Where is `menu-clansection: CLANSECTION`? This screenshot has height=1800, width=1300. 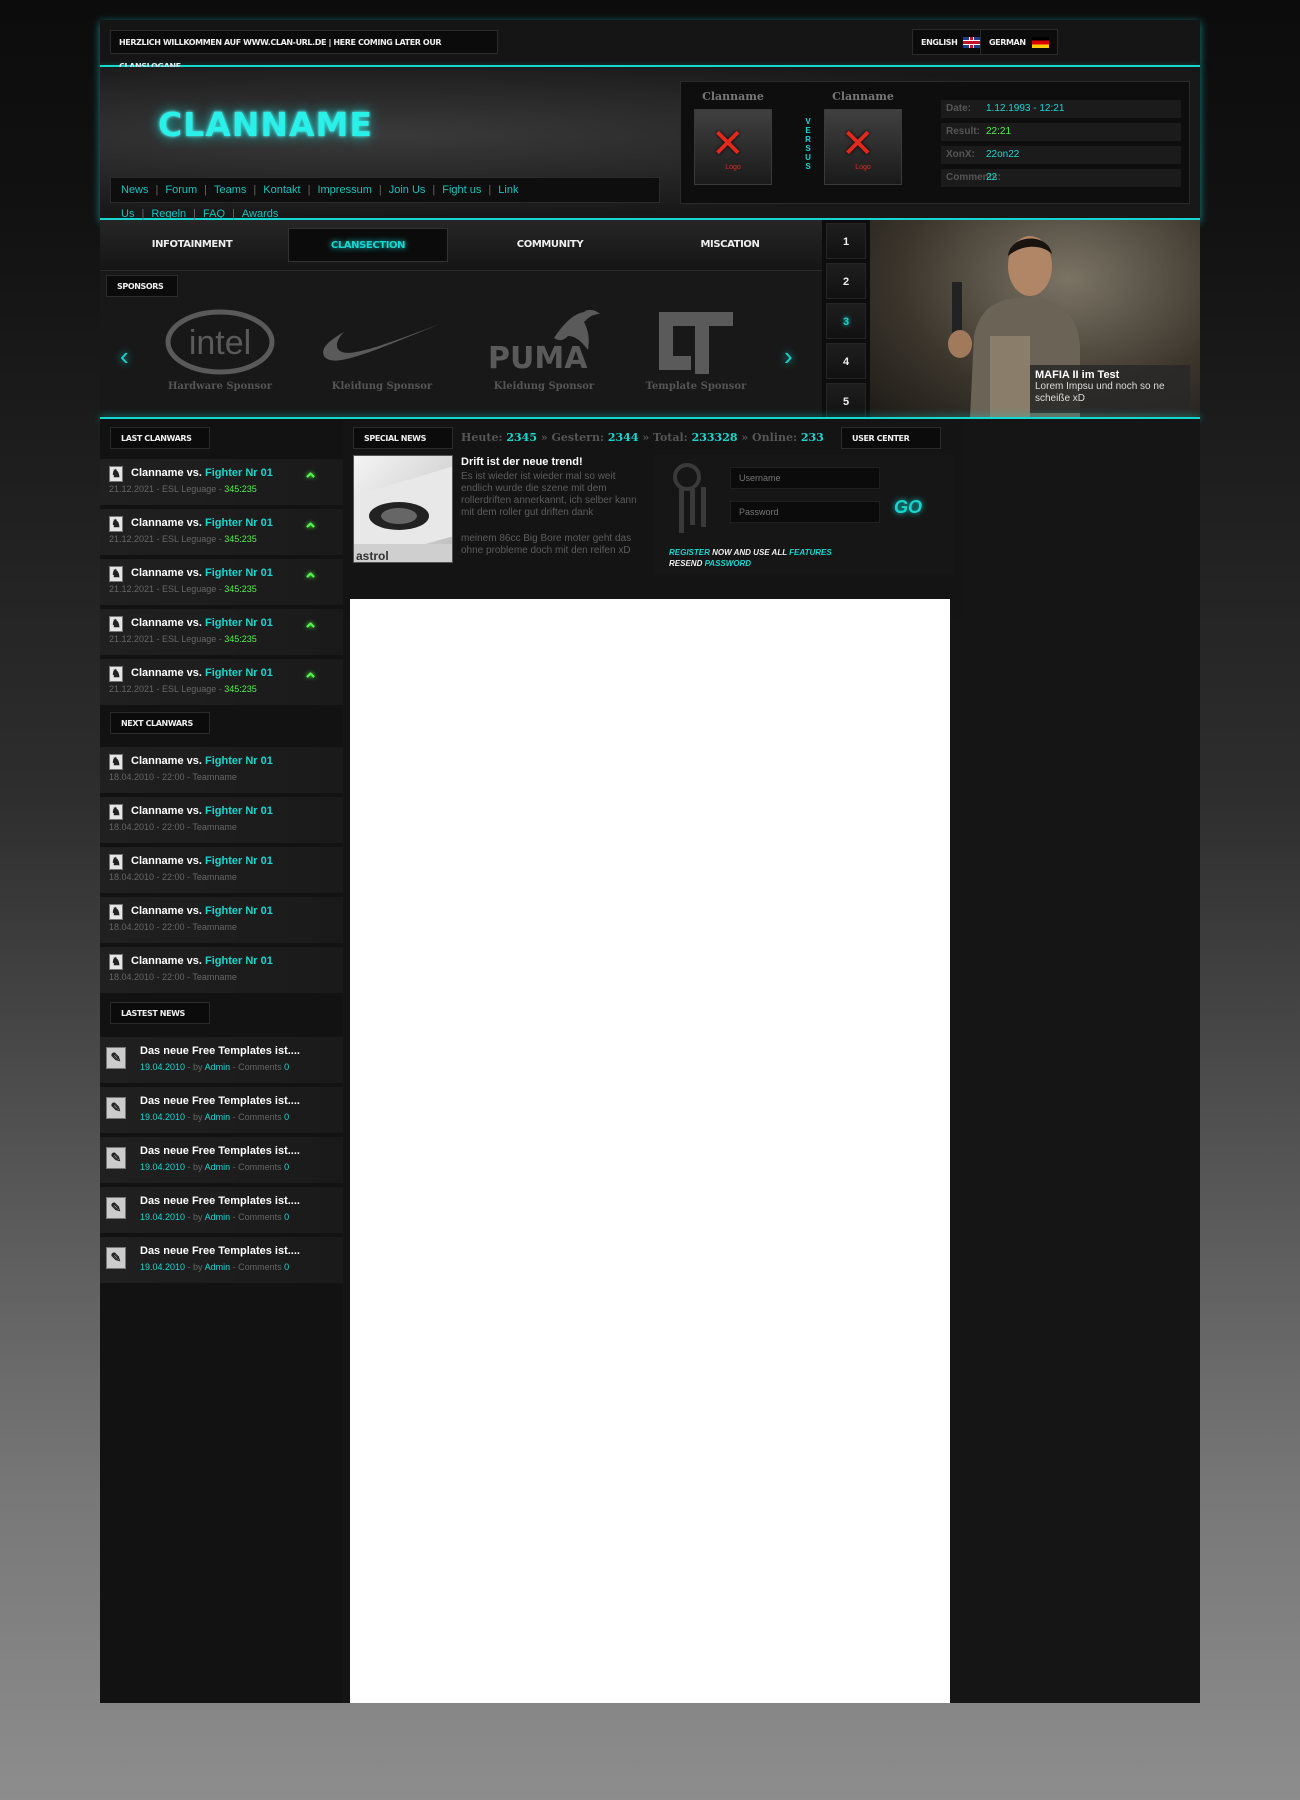 menu-clansection: CLANSECTION is located at coordinates (368, 245).